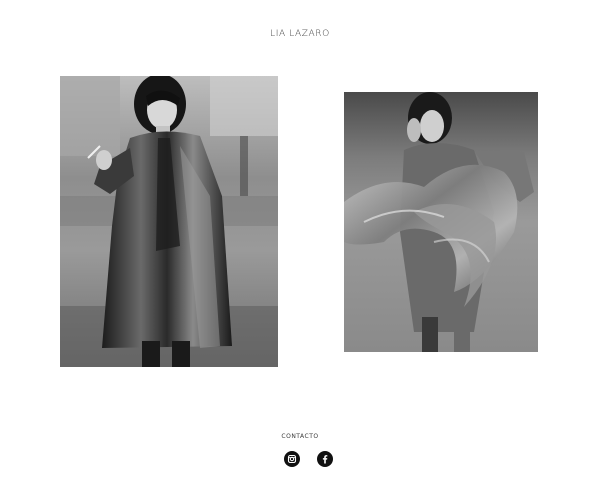 The image size is (600, 500). Describe the element at coordinates (325, 459) in the screenshot. I see `facebook-icon` at that location.